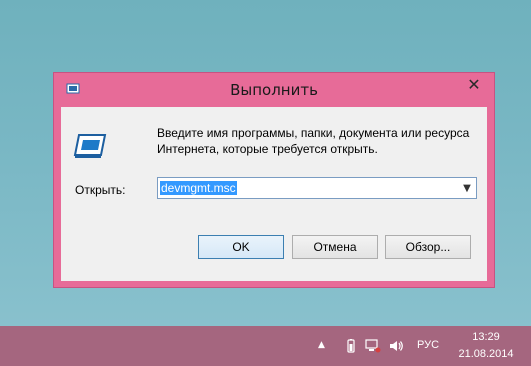 This screenshot has width=531, height=366. Describe the element at coordinates (317, 188) in the screenshot. I see `open-combobox: devmgmt.msc ▼` at that location.